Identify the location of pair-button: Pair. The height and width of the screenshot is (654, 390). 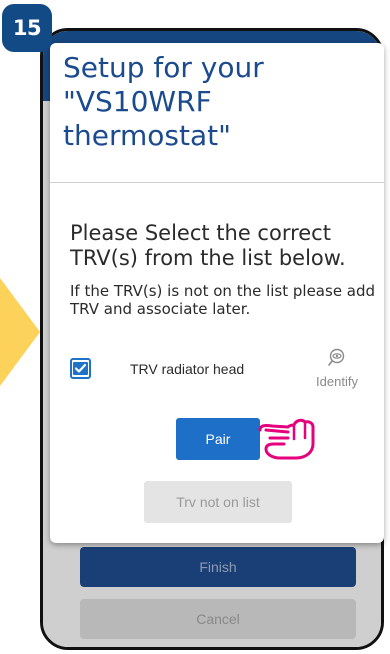
(218, 439).